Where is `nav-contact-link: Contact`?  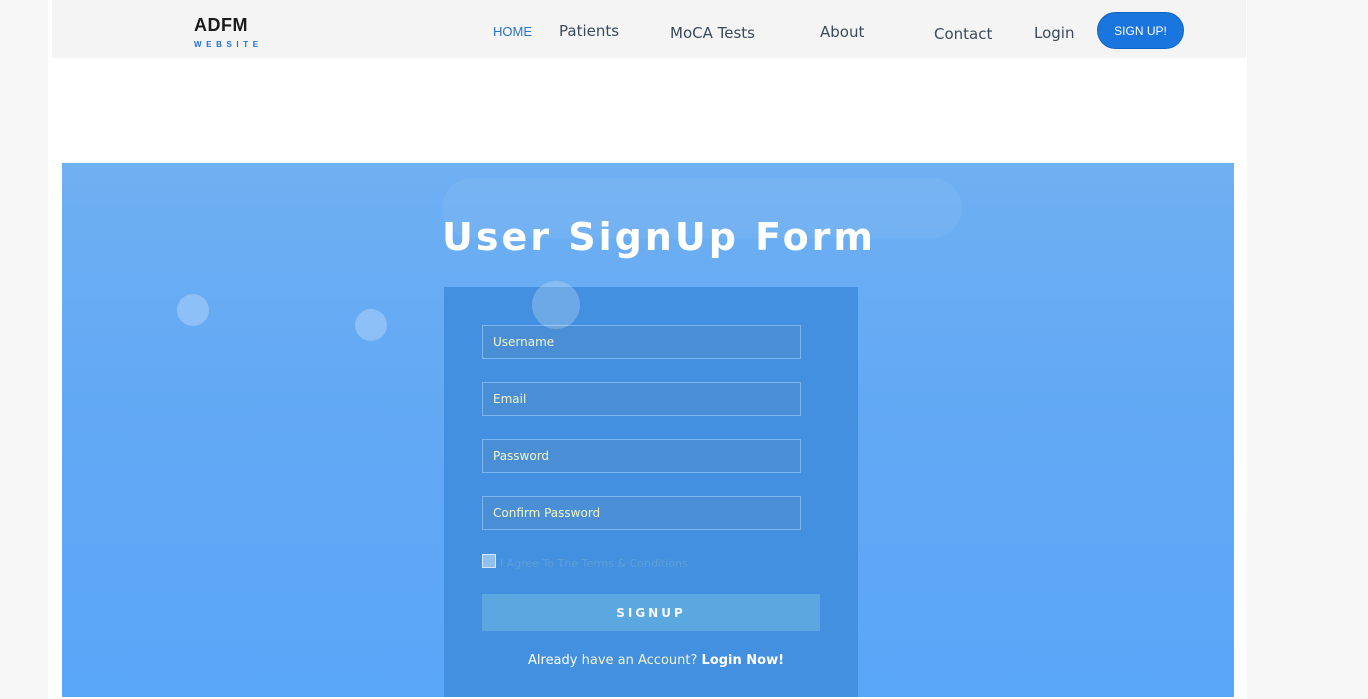 nav-contact-link: Contact is located at coordinates (963, 34).